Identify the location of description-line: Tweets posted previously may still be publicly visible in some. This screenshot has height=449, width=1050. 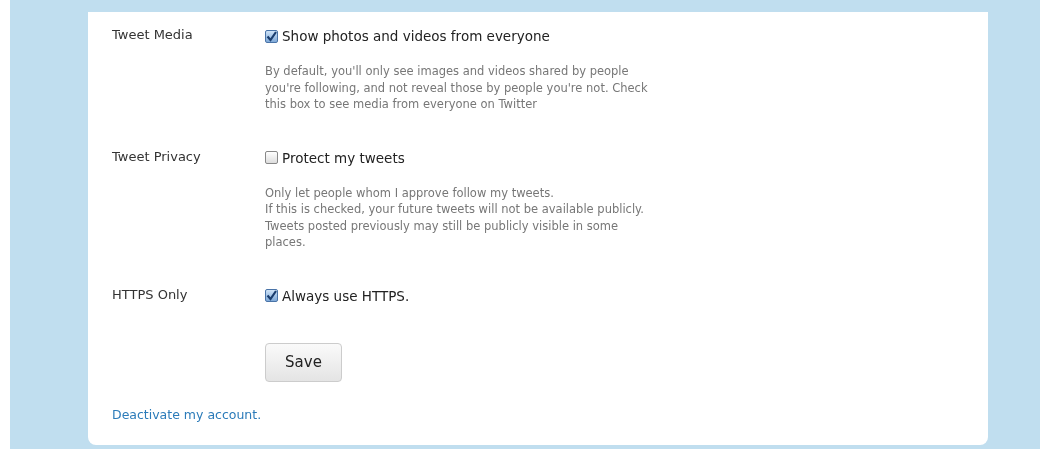
(442, 225).